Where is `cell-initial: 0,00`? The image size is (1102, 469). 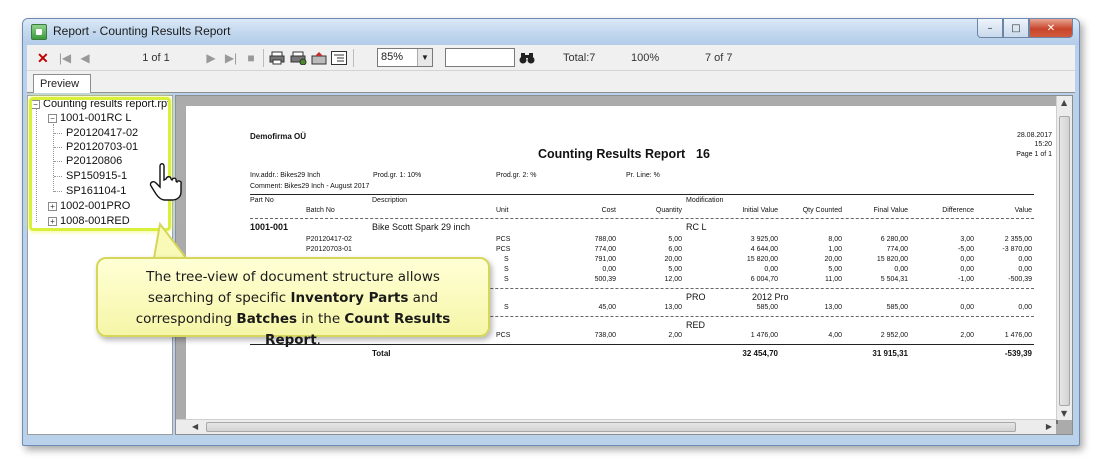
cell-initial: 0,00 is located at coordinates (771, 269).